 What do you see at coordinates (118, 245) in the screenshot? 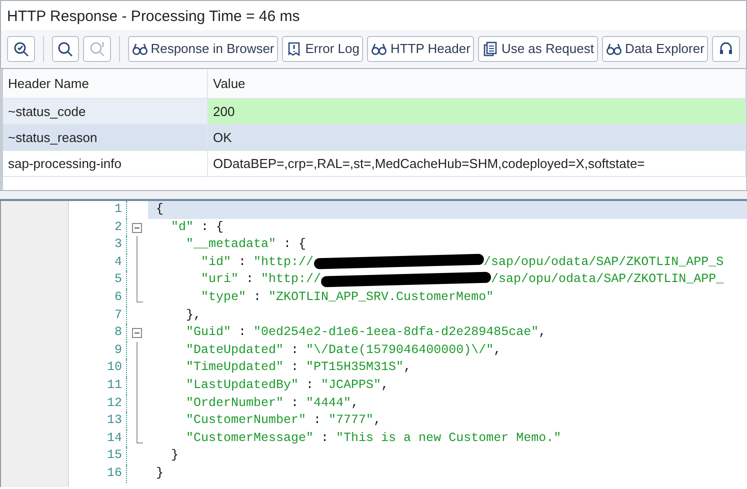
I see `line-number: 3` at bounding box center [118, 245].